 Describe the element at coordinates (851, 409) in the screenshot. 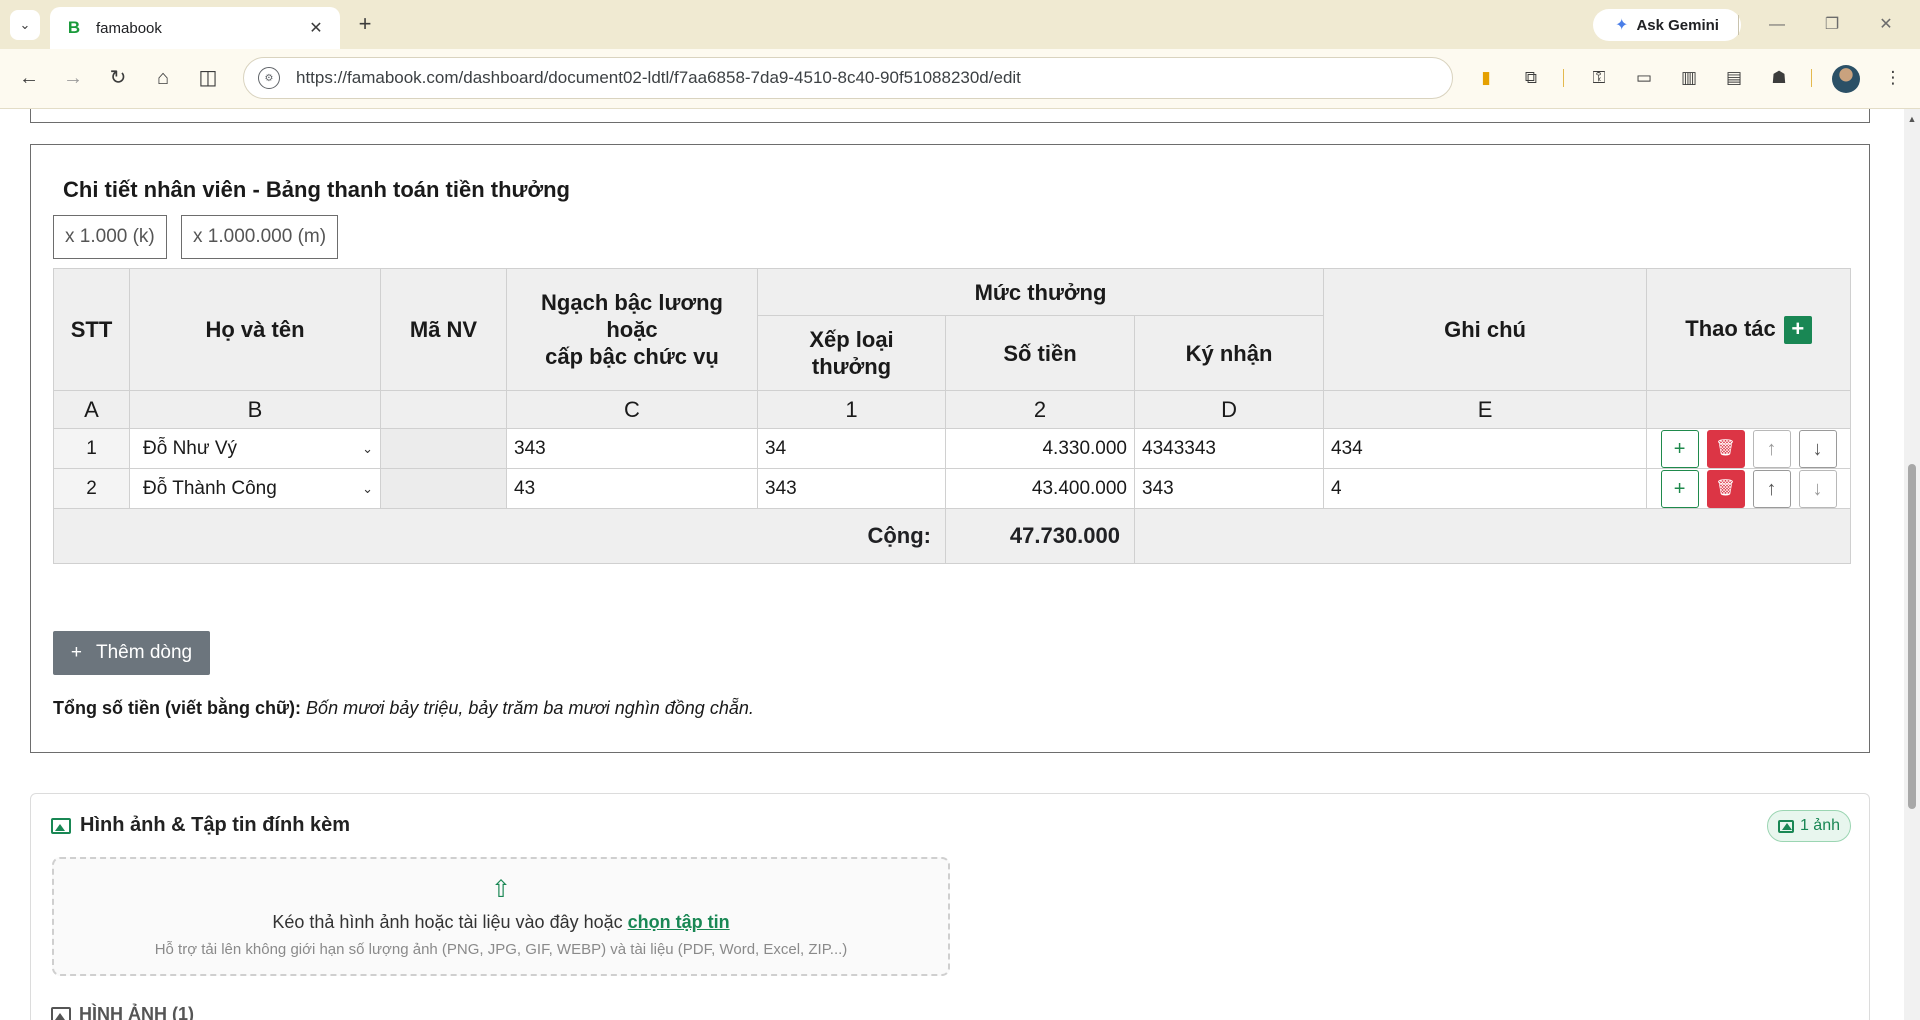

I see `letter-cell: 1` at that location.